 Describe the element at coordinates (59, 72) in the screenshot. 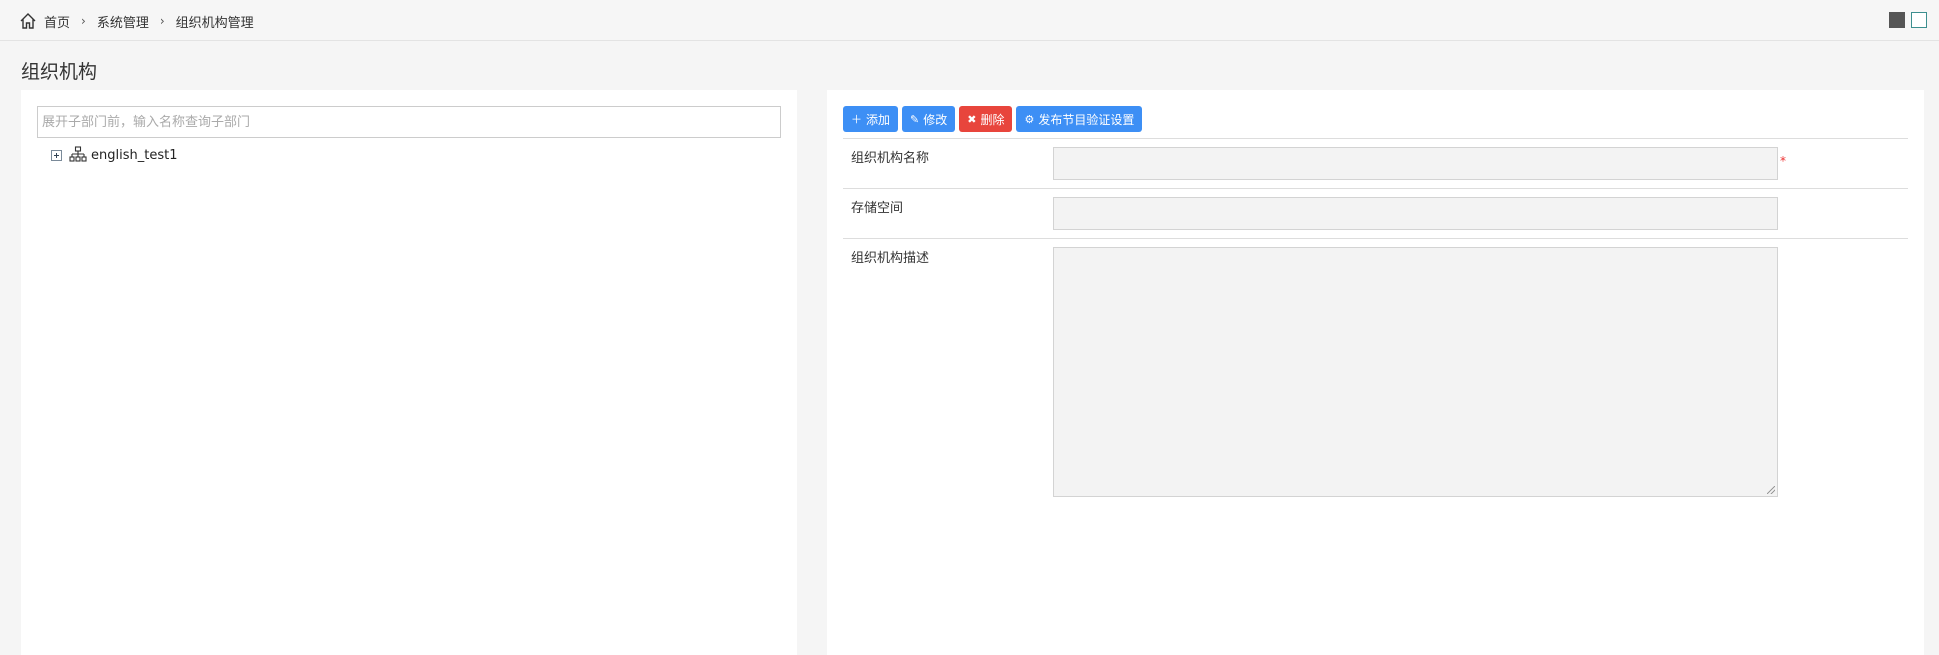

I see `page-title: 组织机构` at that location.